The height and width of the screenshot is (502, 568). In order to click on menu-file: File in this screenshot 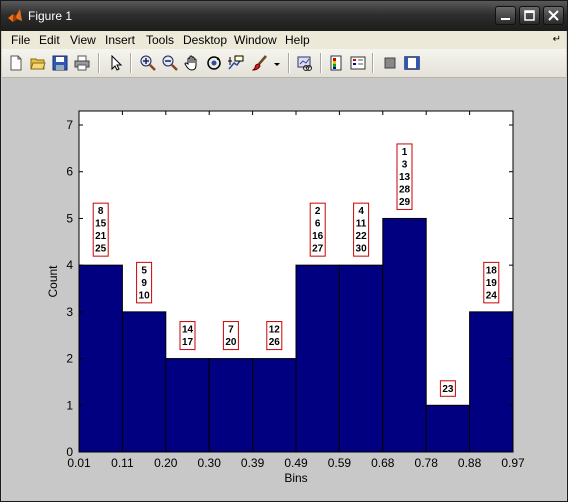, I will do `click(20, 40)`.